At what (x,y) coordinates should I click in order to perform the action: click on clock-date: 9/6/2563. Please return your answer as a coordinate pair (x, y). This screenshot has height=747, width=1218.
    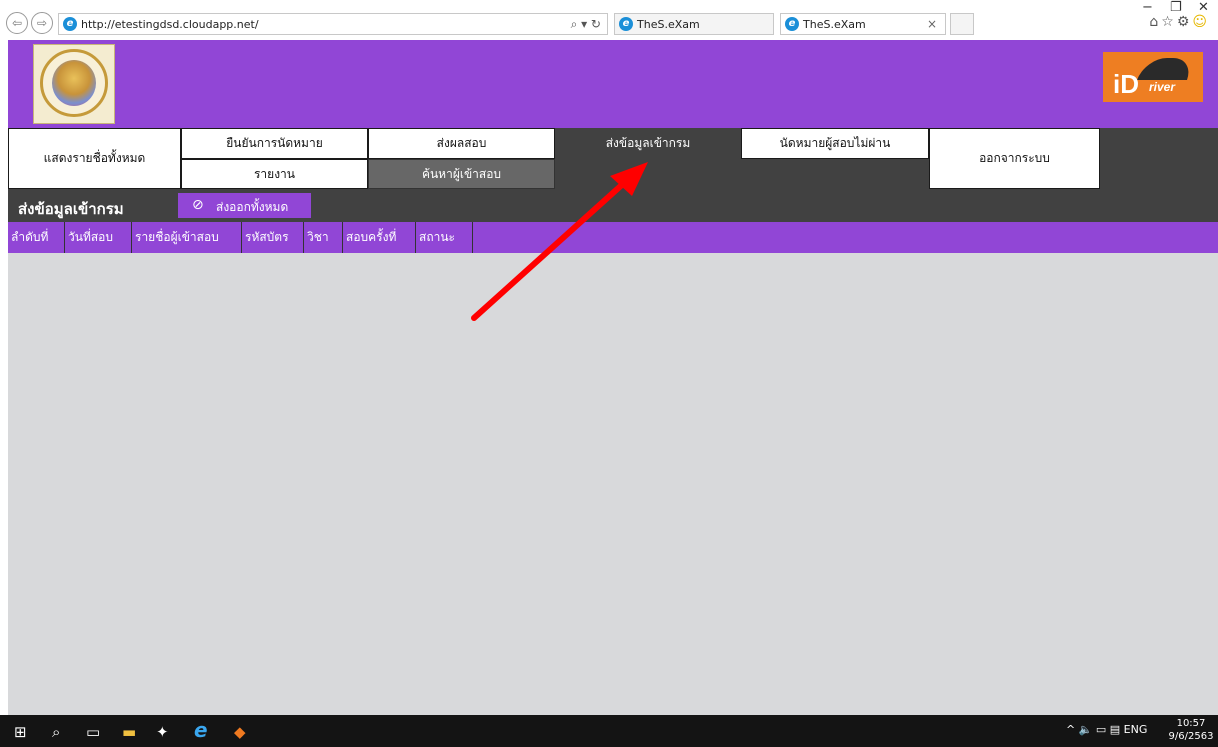
    Looking at the image, I should click on (1191, 736).